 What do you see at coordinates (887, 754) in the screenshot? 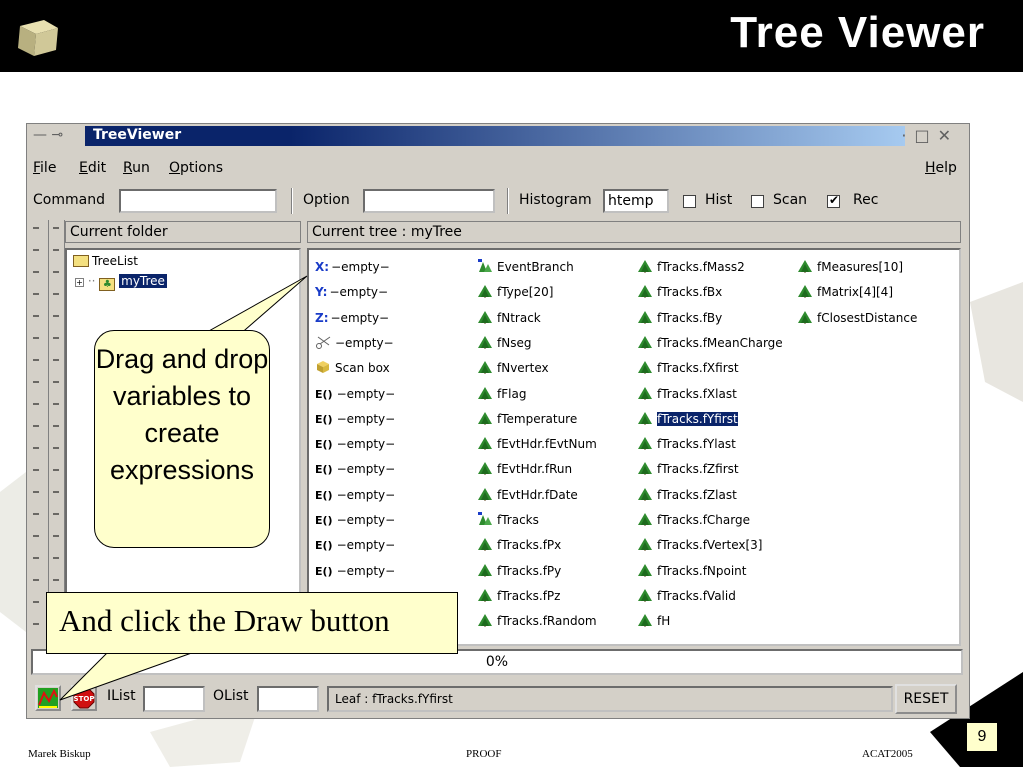
I see `footer-conference: ACAT2005` at bounding box center [887, 754].